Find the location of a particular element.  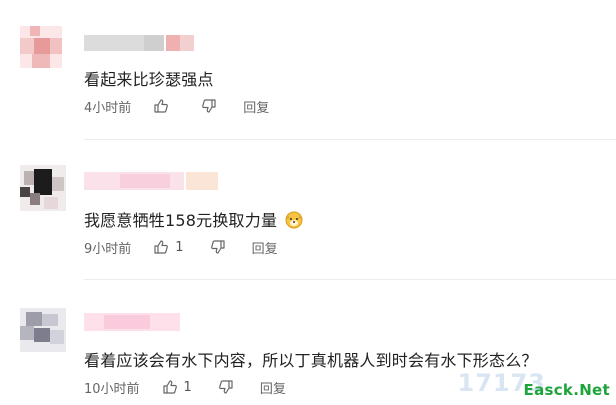

comment-text: 我愿意牺牲158元换取力量 is located at coordinates (194, 220).